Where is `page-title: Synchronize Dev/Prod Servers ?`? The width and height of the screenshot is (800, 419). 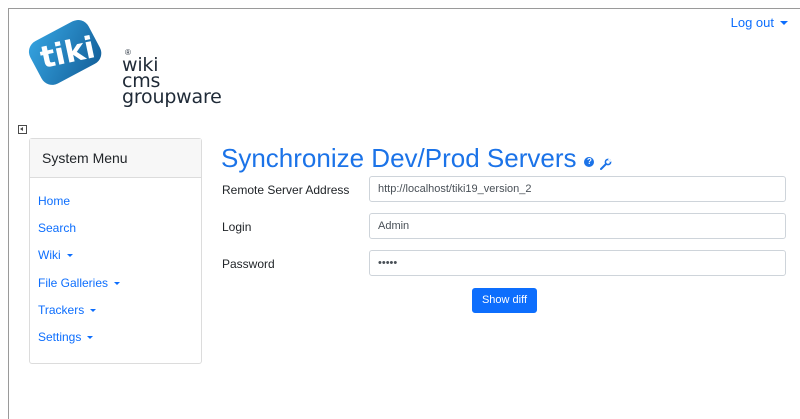
page-title: Synchronize Dev/Prod Servers ? is located at coordinates (416, 158).